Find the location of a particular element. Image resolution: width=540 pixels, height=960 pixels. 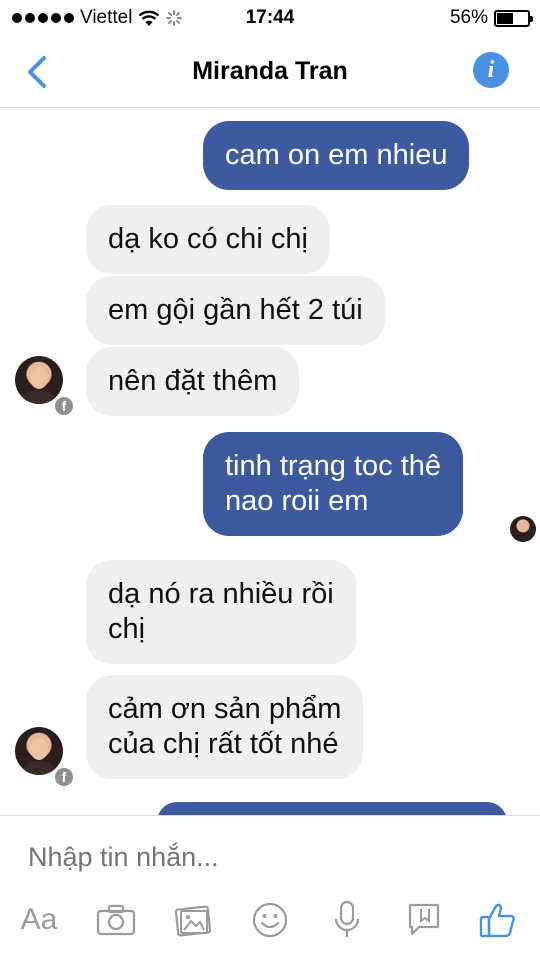

conversation-header: Miranda Tran i is located at coordinates (270, 72).